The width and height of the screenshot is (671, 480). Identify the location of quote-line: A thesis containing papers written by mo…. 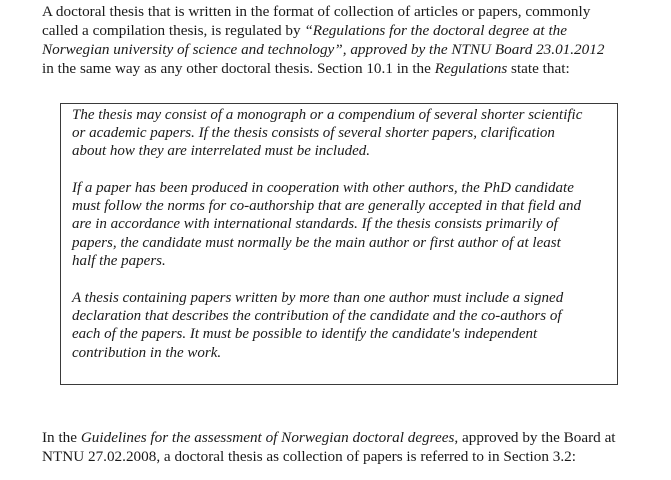
(318, 298).